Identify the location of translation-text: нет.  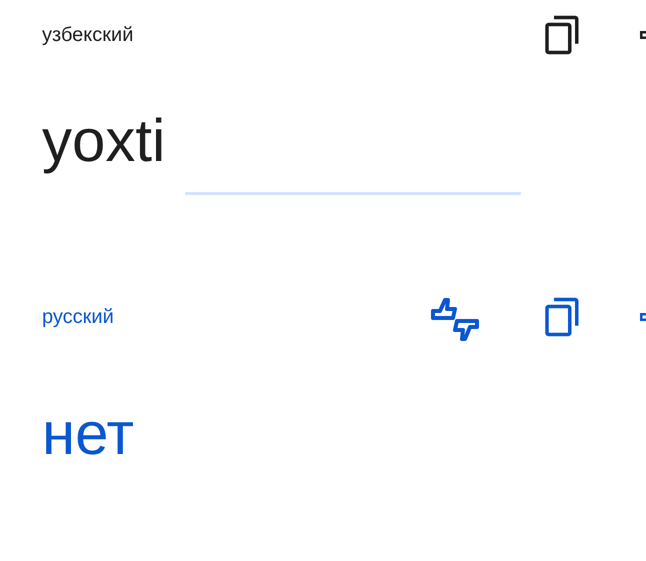
(88, 434).